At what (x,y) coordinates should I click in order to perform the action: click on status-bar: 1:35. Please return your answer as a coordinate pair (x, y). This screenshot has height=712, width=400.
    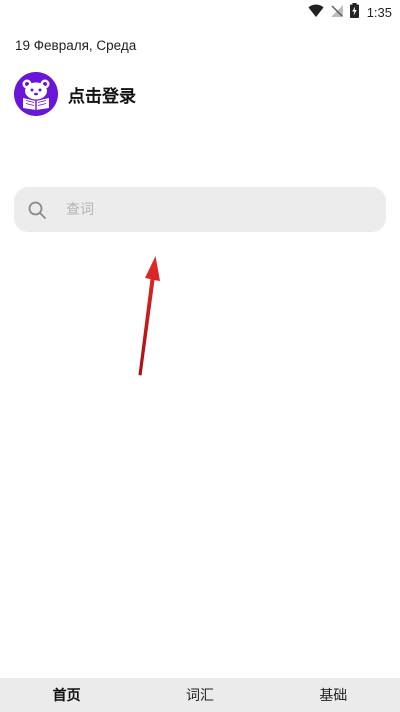
    Looking at the image, I should click on (200, 12).